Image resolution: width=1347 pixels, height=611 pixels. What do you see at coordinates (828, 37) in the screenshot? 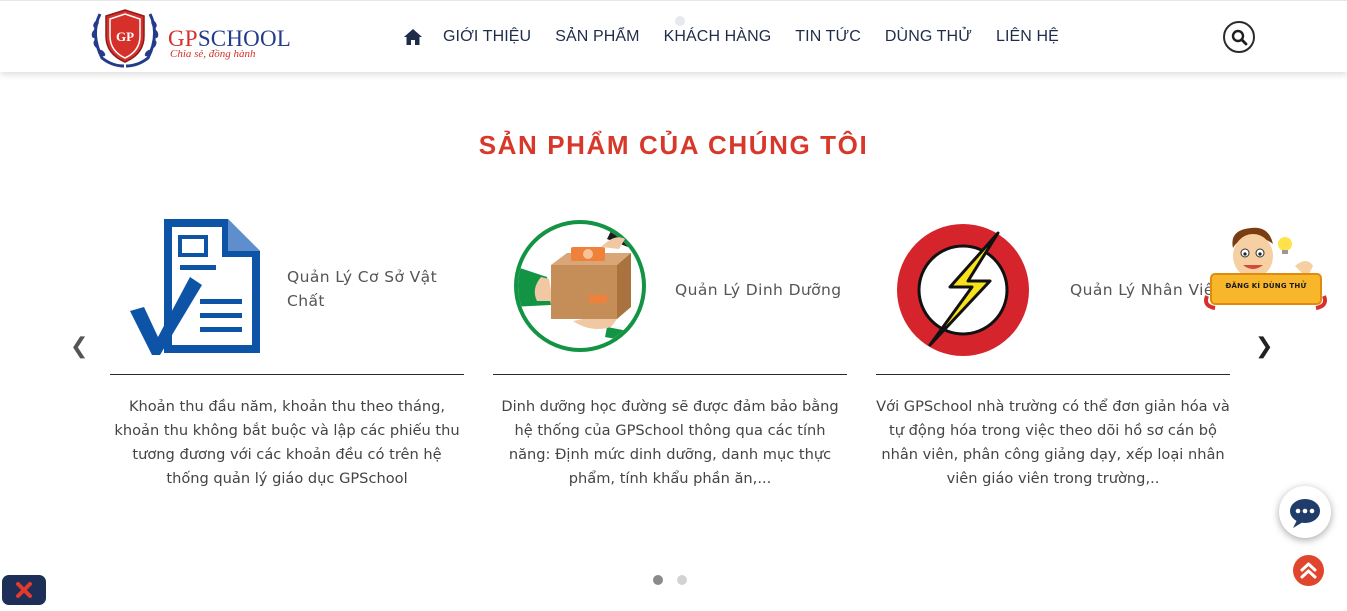
I see `nav-item-news: TIN TỨC` at bounding box center [828, 37].